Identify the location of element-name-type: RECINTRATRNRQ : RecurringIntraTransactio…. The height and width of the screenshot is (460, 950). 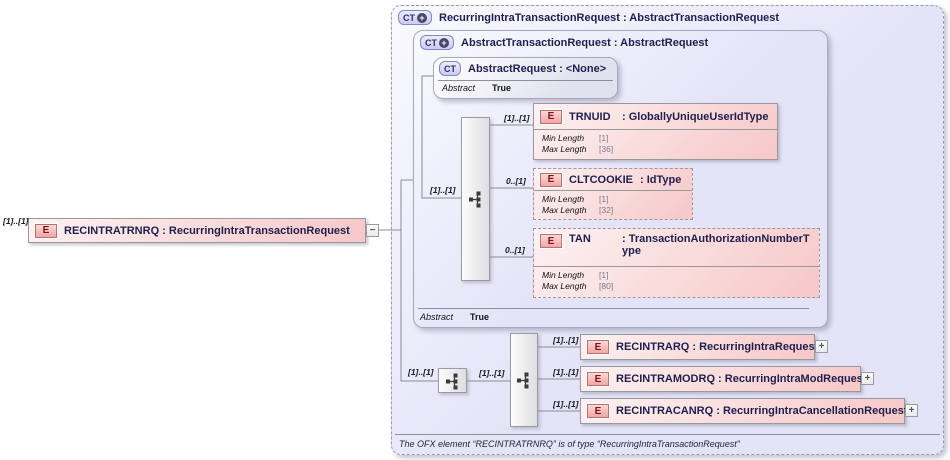
(207, 230).